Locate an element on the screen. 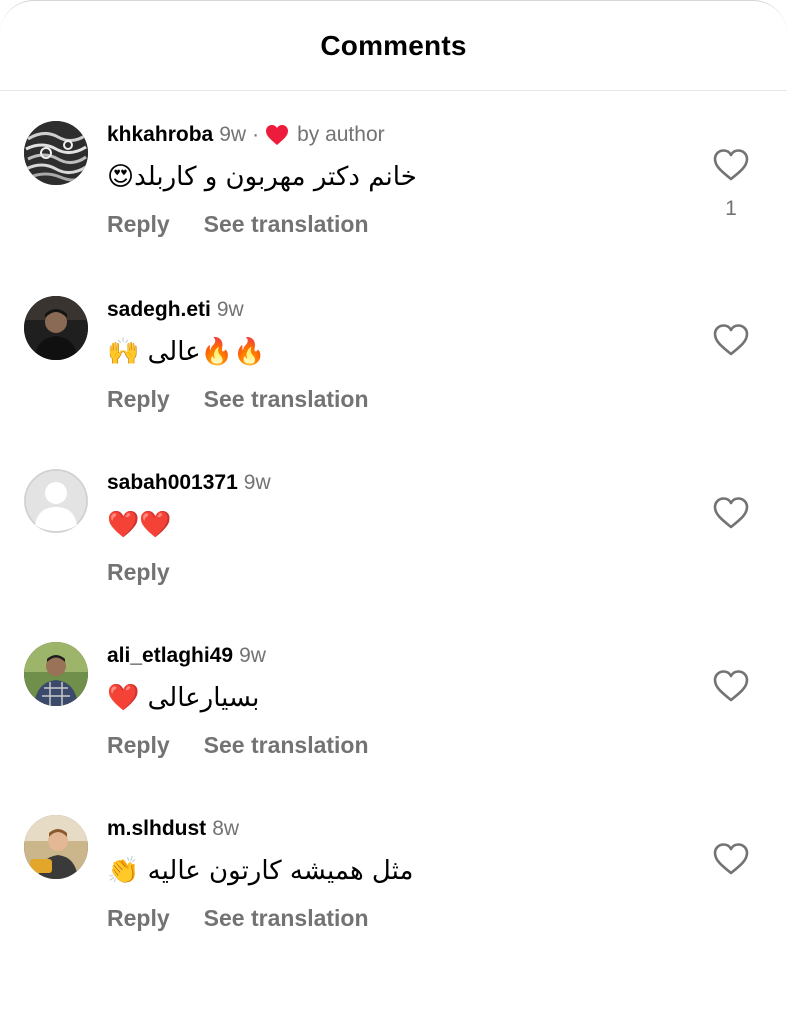 This screenshot has width=787, height=1024. default-avatar-icon is located at coordinates (56, 501).